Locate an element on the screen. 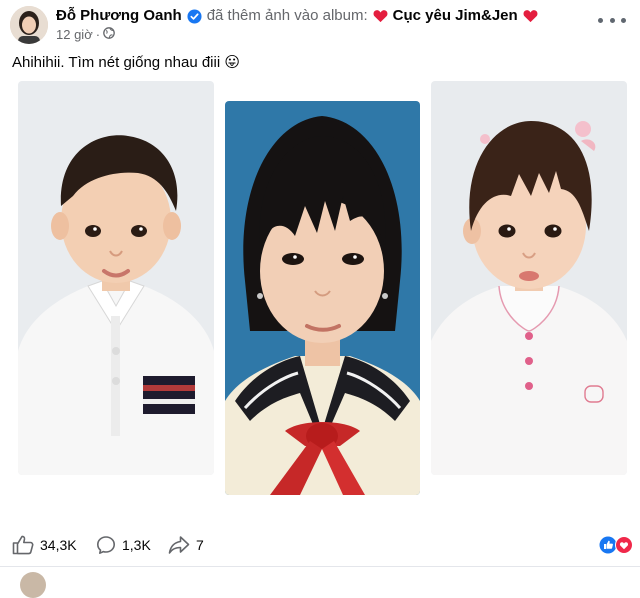 The width and height of the screenshot is (640, 598). author-name: Đỗ Phương Oanh is located at coordinates (119, 16).